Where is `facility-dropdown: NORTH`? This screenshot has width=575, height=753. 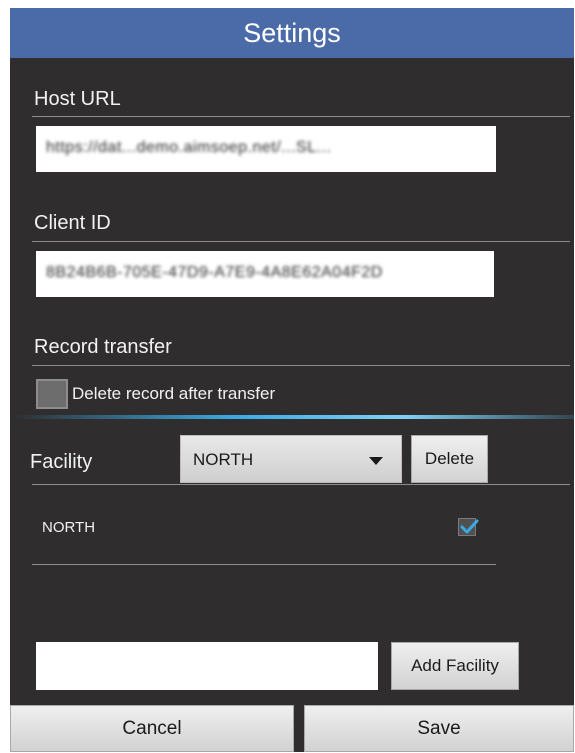 facility-dropdown: NORTH is located at coordinates (291, 459).